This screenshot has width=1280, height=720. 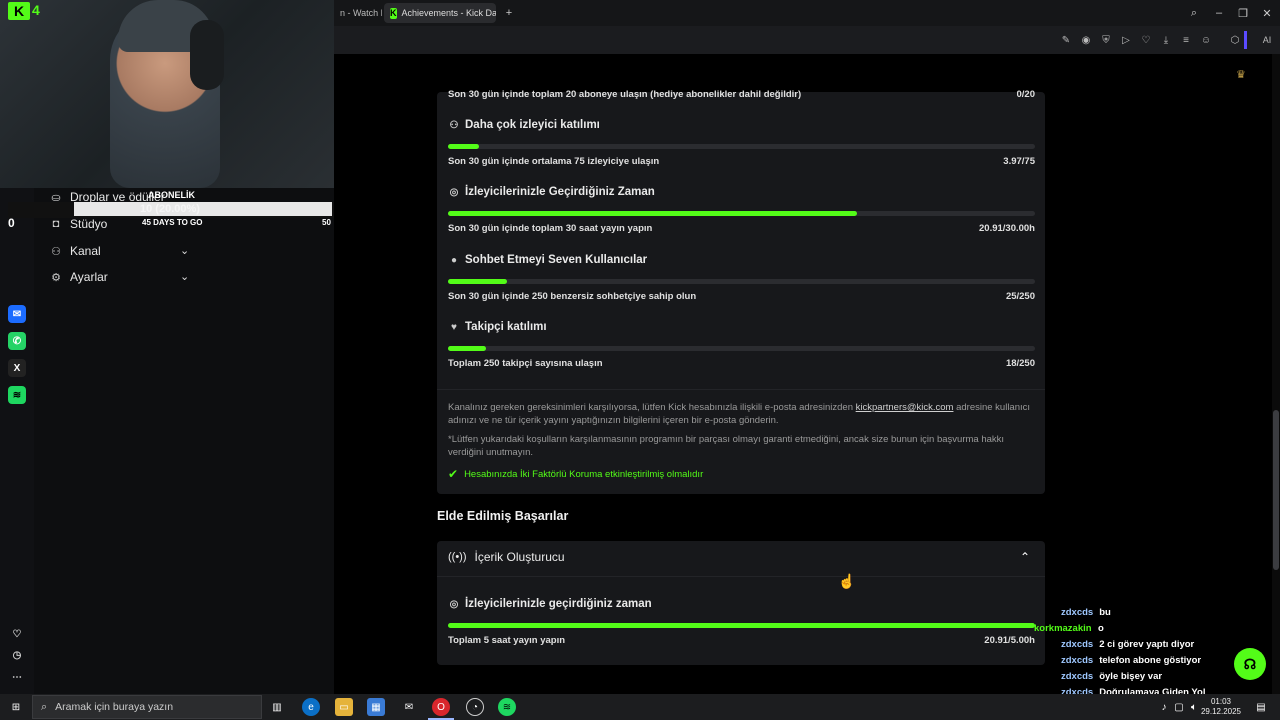 What do you see at coordinates (454, 260) in the screenshot?
I see `chat-icon: ●` at bounding box center [454, 260].